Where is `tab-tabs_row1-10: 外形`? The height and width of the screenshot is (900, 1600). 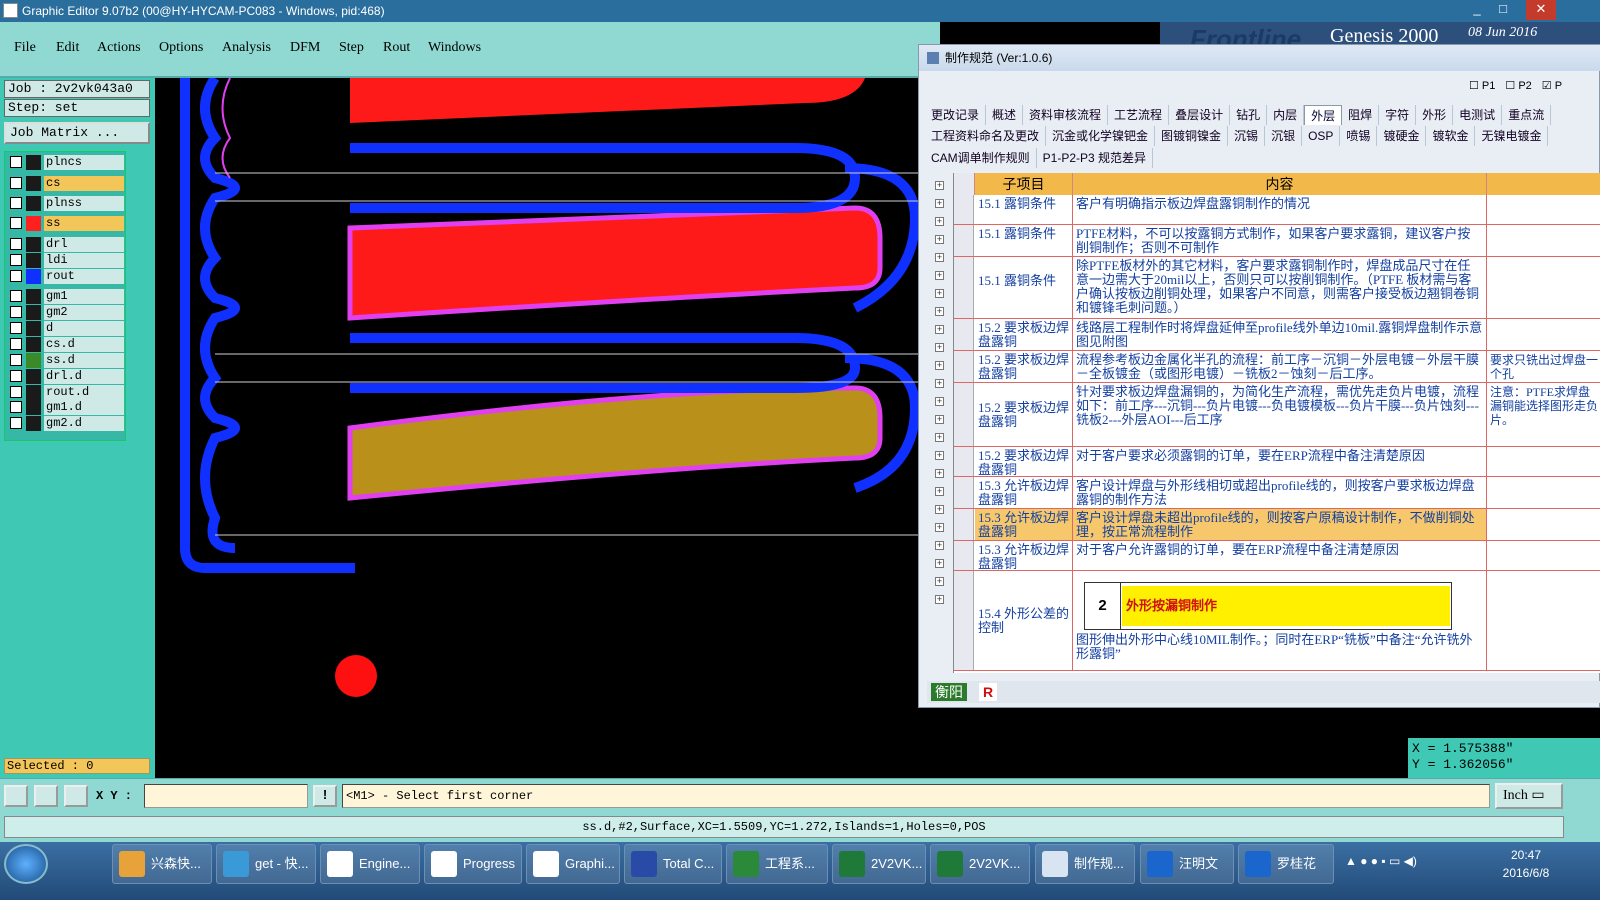
tab-tabs_row1-10: 外形 is located at coordinates (1435, 115).